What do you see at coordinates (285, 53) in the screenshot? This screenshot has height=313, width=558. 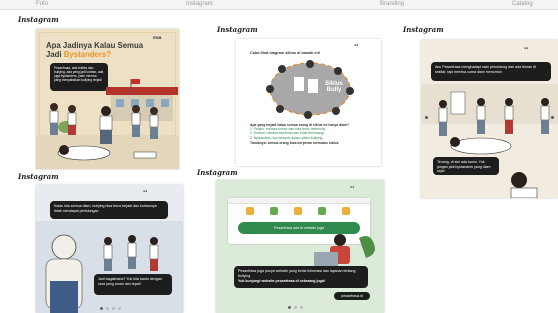 I see `diagram-heading: Coba lihat diagram siklus di bawah ini!` at bounding box center [285, 53].